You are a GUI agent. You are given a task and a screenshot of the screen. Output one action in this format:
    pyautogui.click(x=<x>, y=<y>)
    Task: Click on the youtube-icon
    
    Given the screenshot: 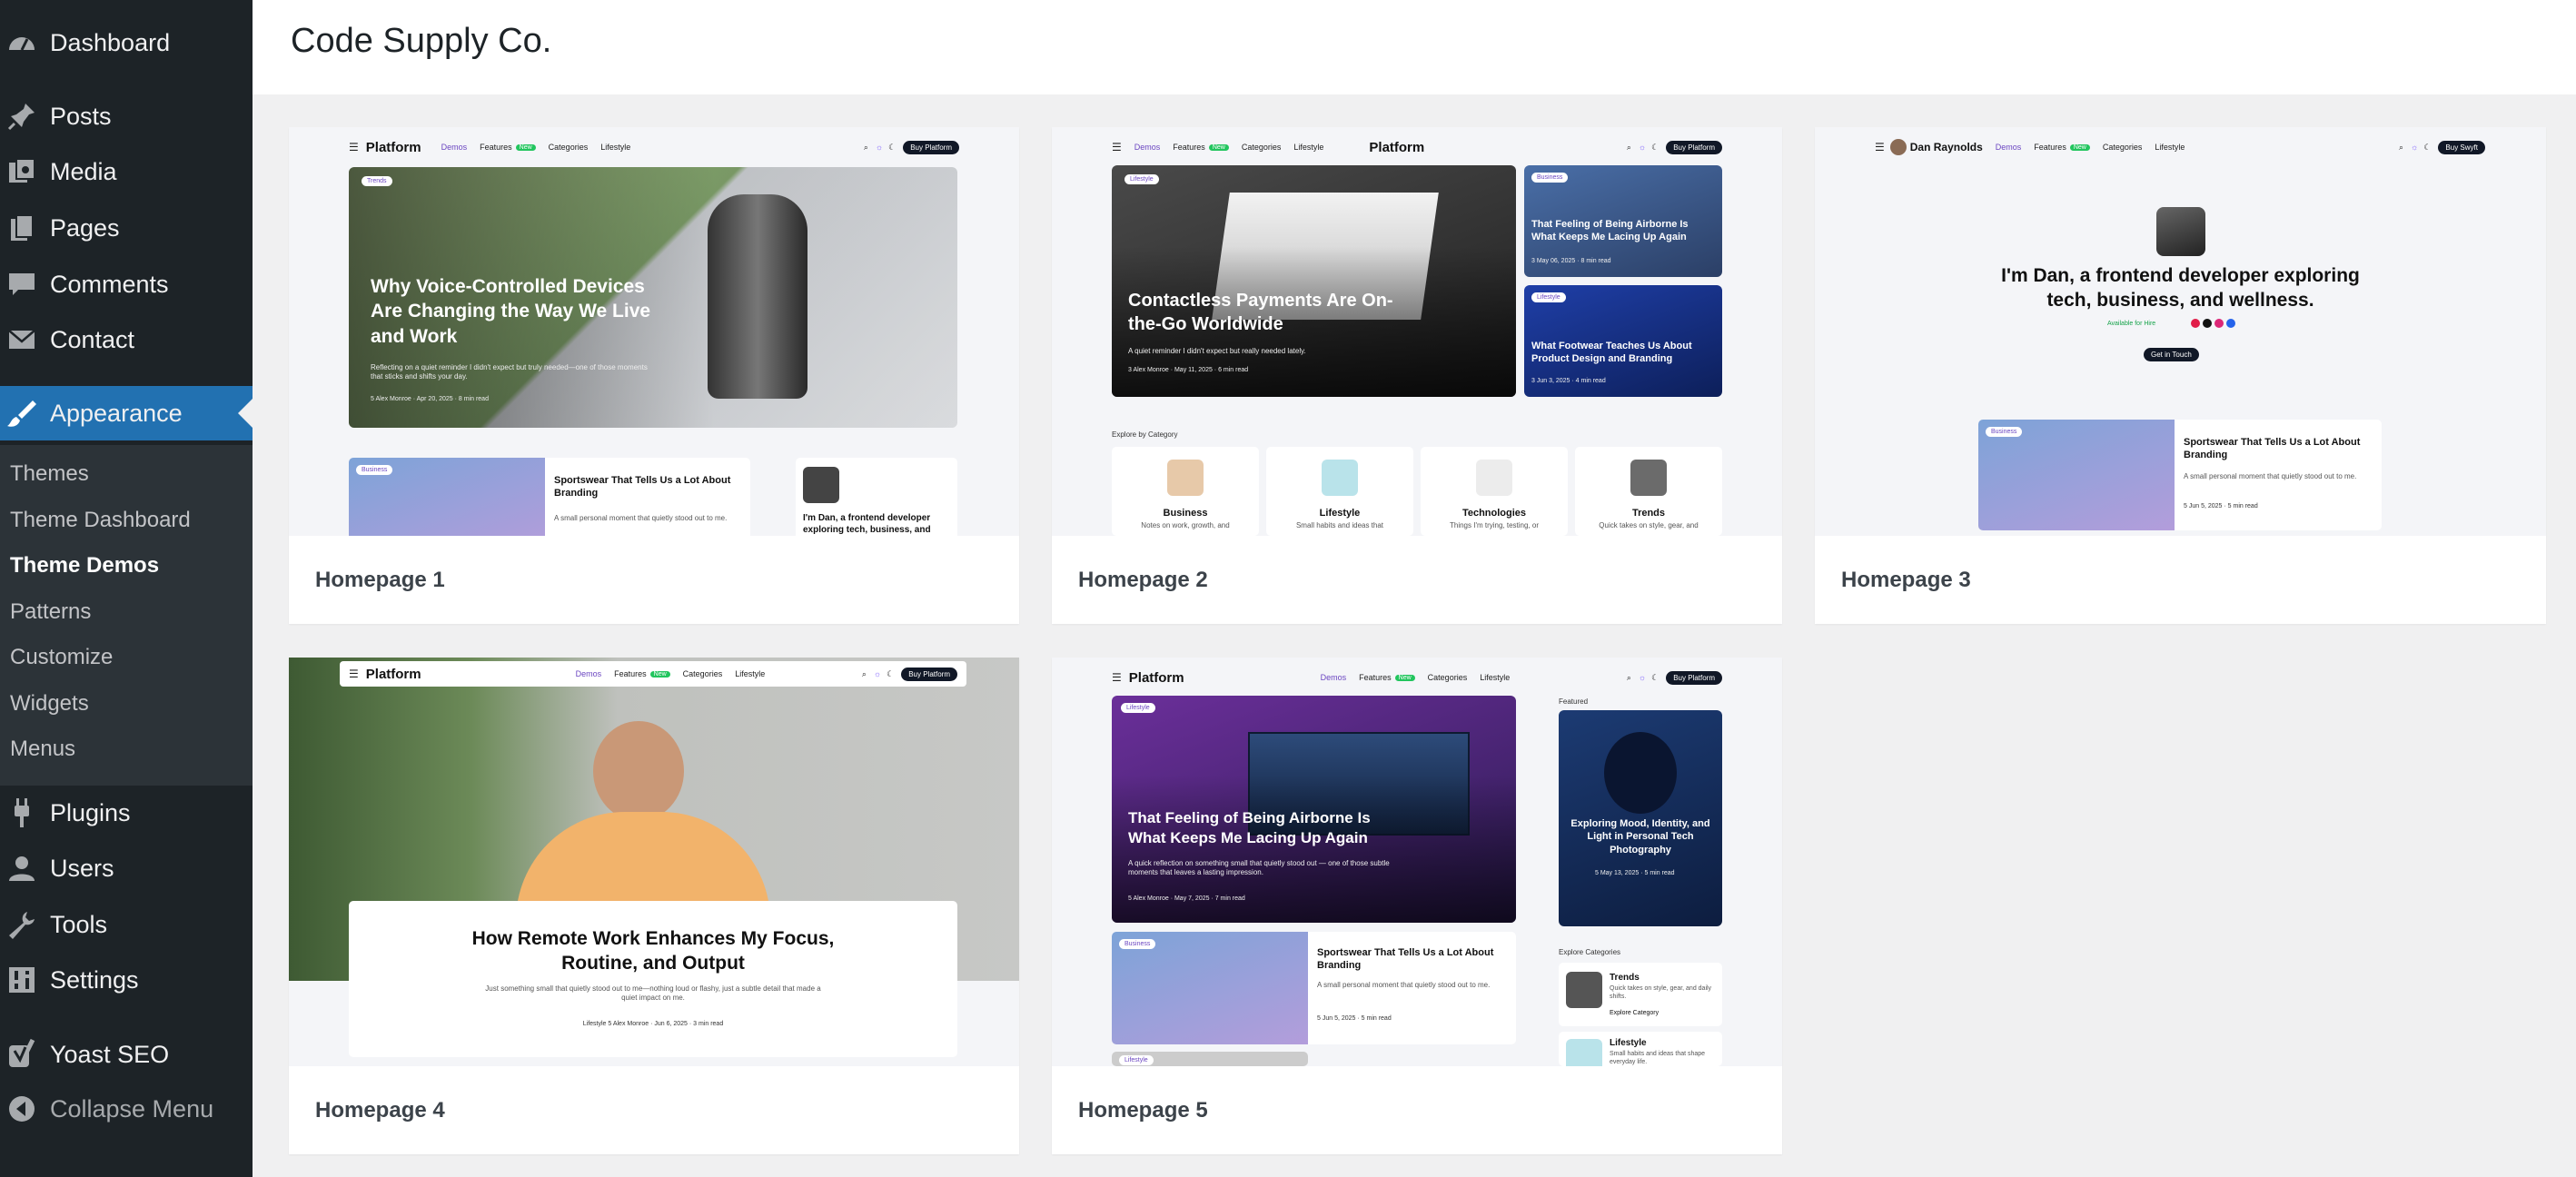 What is the action you would take?
    pyautogui.click(x=2195, y=323)
    